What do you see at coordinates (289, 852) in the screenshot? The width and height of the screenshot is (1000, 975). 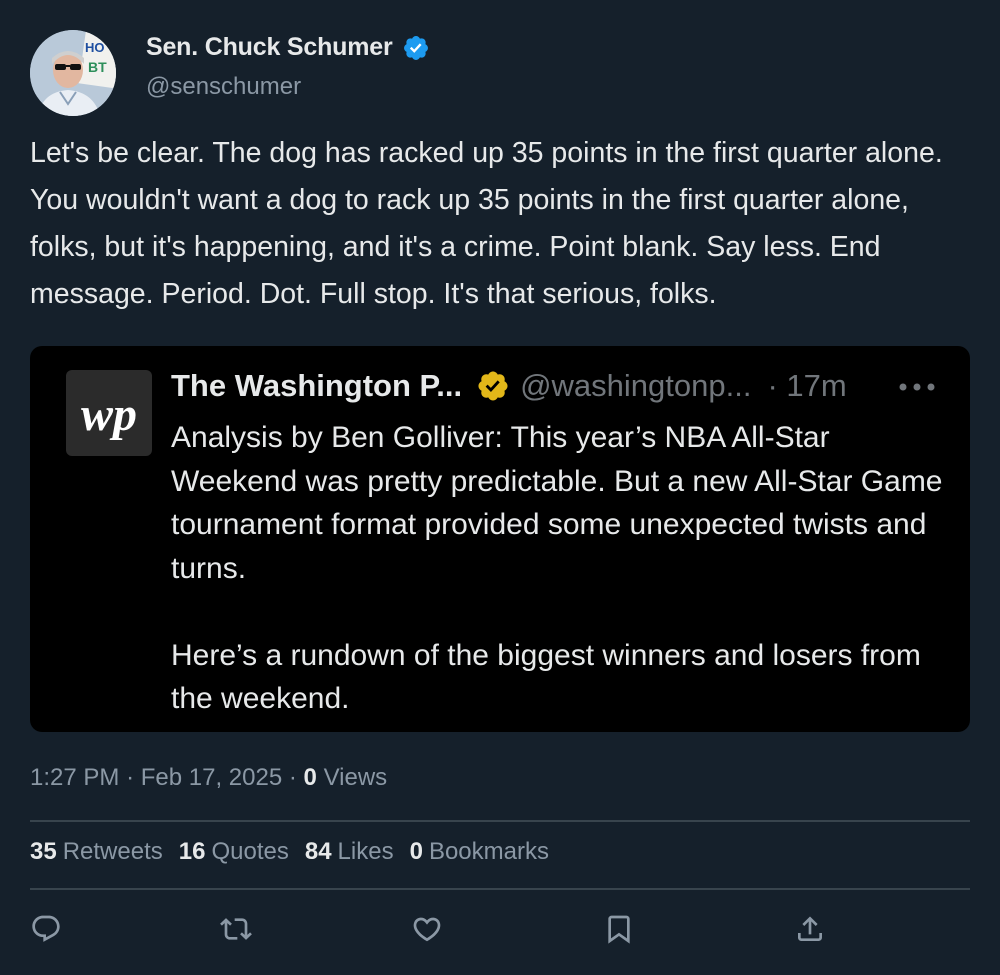 I see `engagement-stats: 35 Retweets 16 Quotes 84 Likes 0 Bookmarks` at bounding box center [289, 852].